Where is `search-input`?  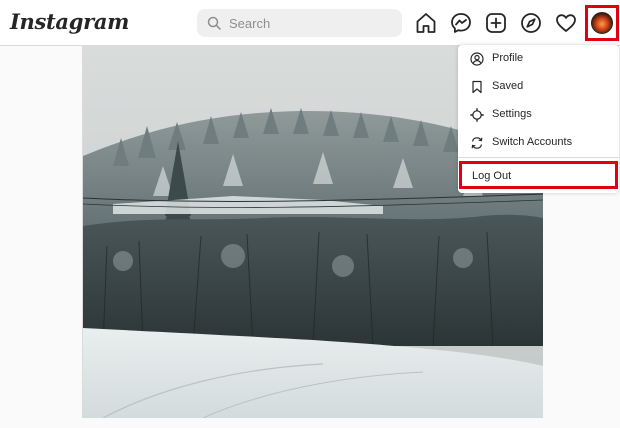 search-input is located at coordinates (311, 23).